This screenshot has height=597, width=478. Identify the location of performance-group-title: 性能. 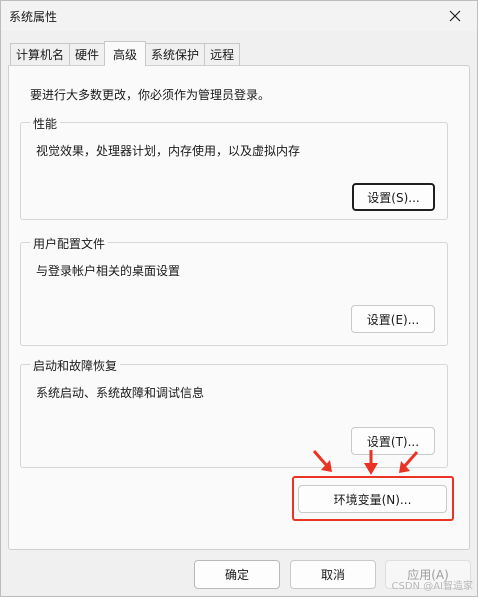
(45, 123).